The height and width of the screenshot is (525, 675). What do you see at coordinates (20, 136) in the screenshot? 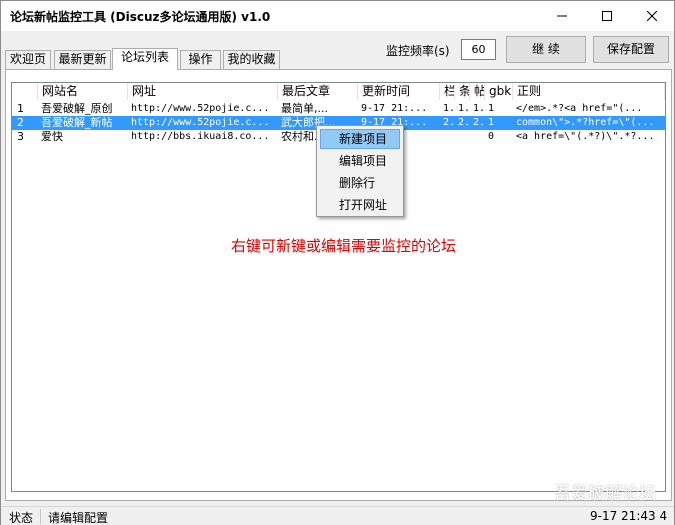
I see `cell-index: 3` at bounding box center [20, 136].